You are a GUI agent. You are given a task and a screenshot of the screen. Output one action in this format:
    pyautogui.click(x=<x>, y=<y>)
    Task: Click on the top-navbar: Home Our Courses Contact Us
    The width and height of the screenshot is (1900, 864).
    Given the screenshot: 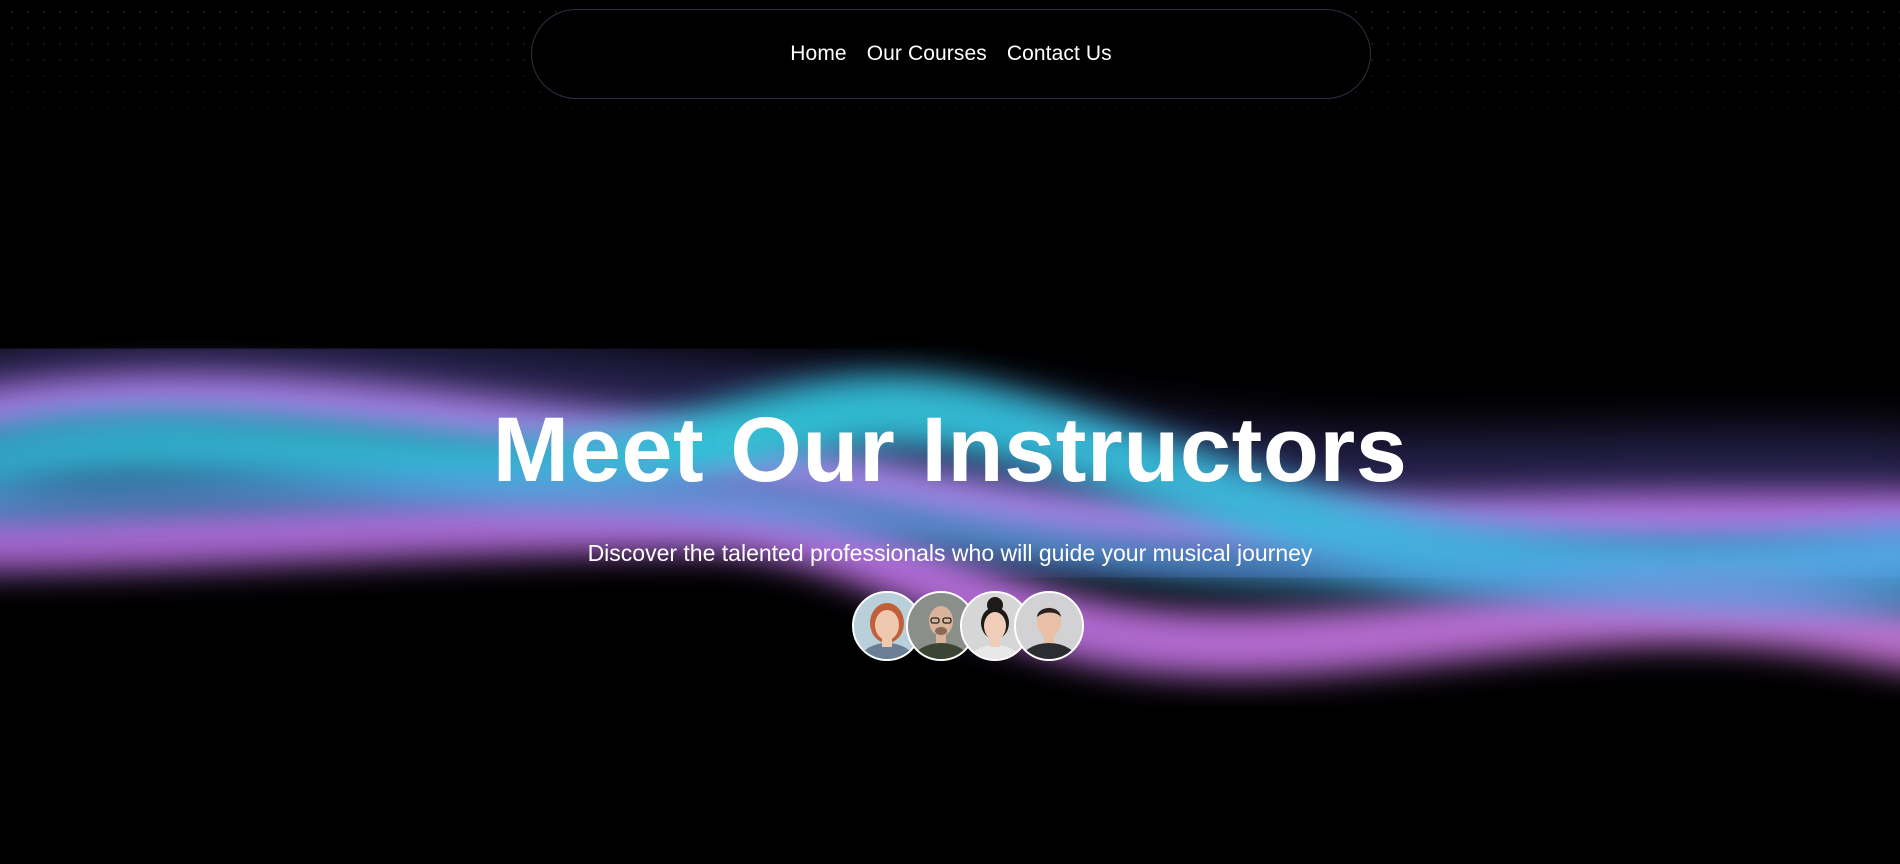 What is the action you would take?
    pyautogui.click(x=951, y=54)
    